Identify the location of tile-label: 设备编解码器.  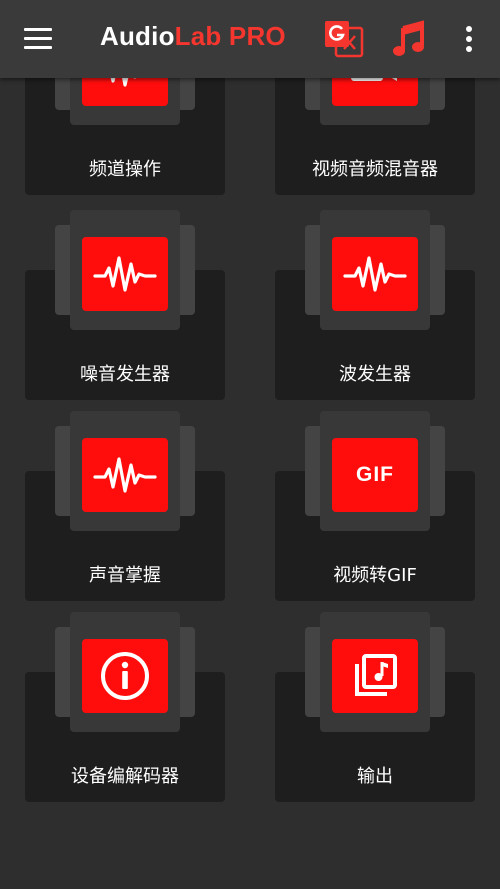
(125, 776).